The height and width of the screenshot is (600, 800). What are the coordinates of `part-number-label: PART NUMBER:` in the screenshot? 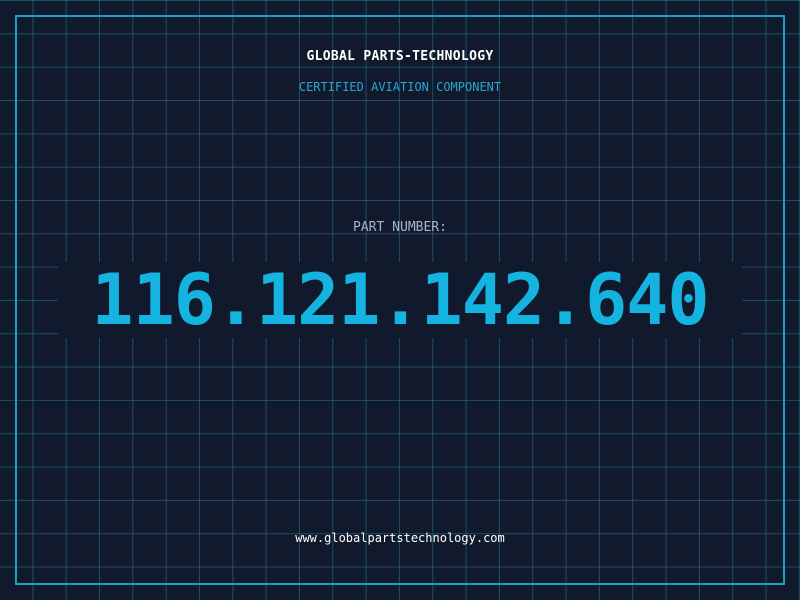 It's located at (400, 227).